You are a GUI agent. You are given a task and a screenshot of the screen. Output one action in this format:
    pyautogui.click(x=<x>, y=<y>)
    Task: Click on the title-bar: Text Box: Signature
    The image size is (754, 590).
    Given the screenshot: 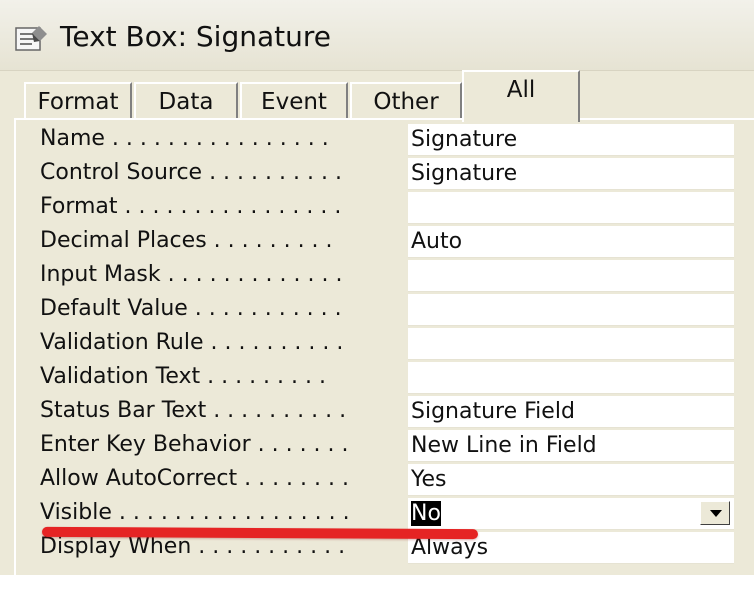 What is the action you would take?
    pyautogui.click(x=377, y=35)
    